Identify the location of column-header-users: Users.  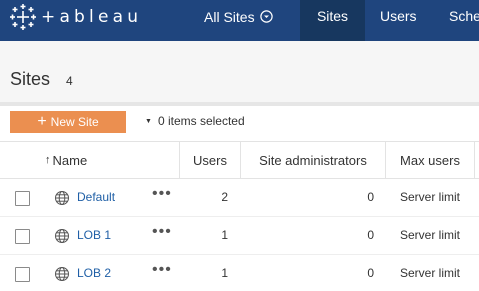
(210, 160).